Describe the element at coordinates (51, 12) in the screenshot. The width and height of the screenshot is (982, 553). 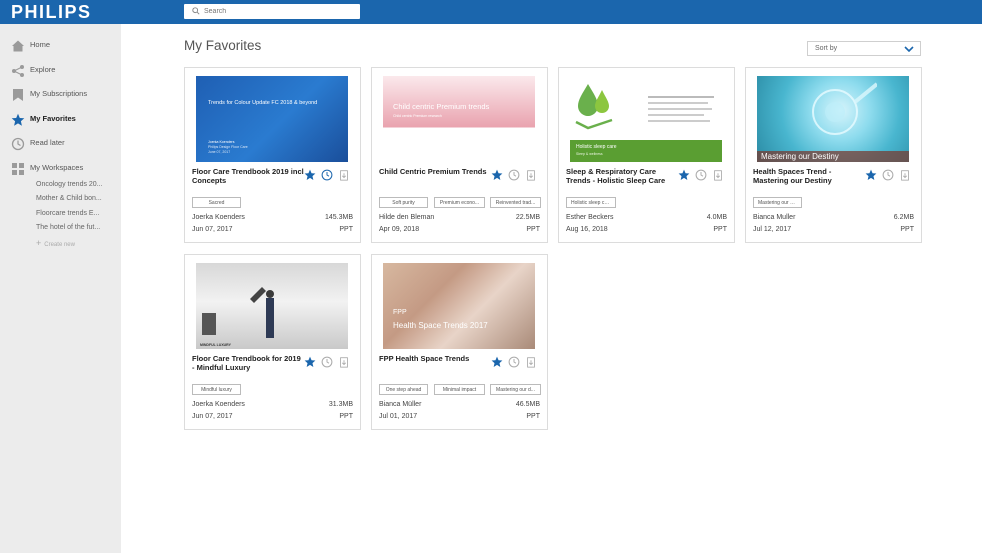
I see `philips-logo: PHILIPS` at that location.